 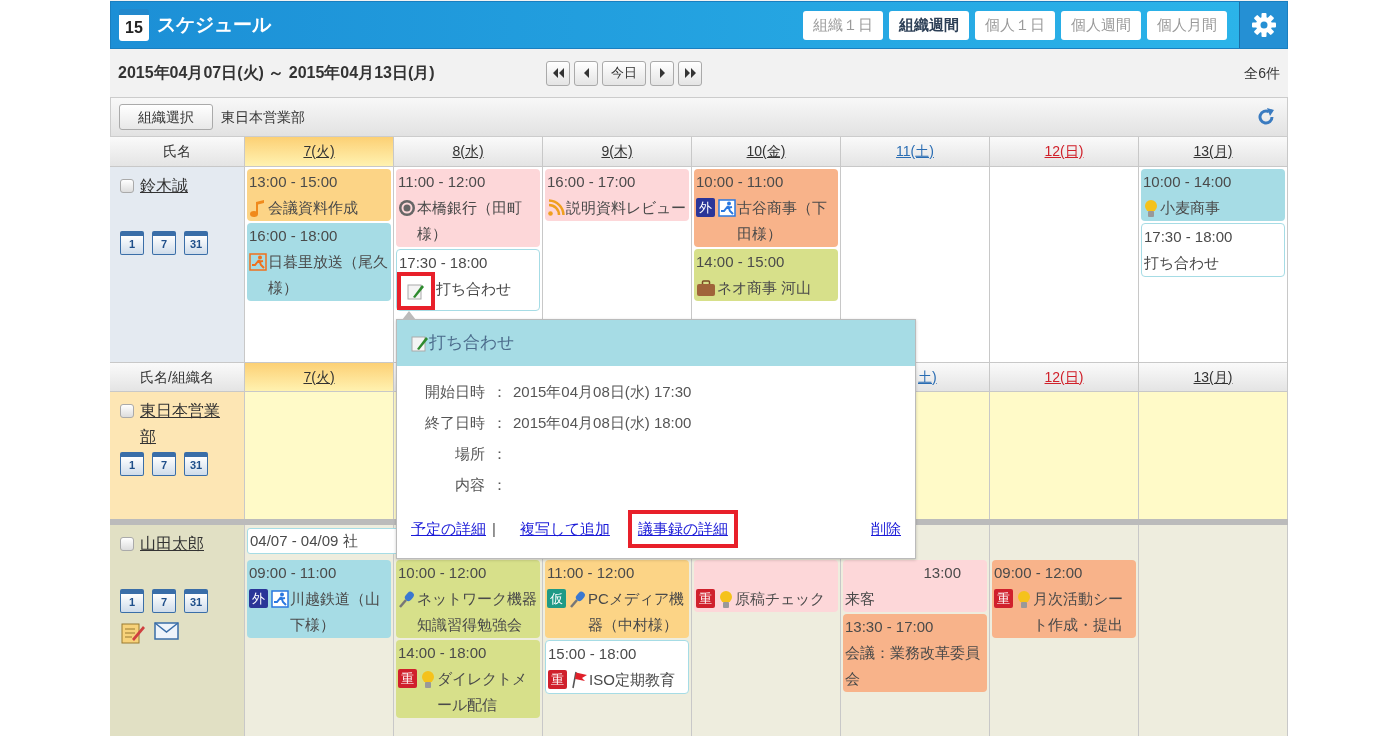 I want to click on tag-badge: 仮, so click(x=556, y=598).